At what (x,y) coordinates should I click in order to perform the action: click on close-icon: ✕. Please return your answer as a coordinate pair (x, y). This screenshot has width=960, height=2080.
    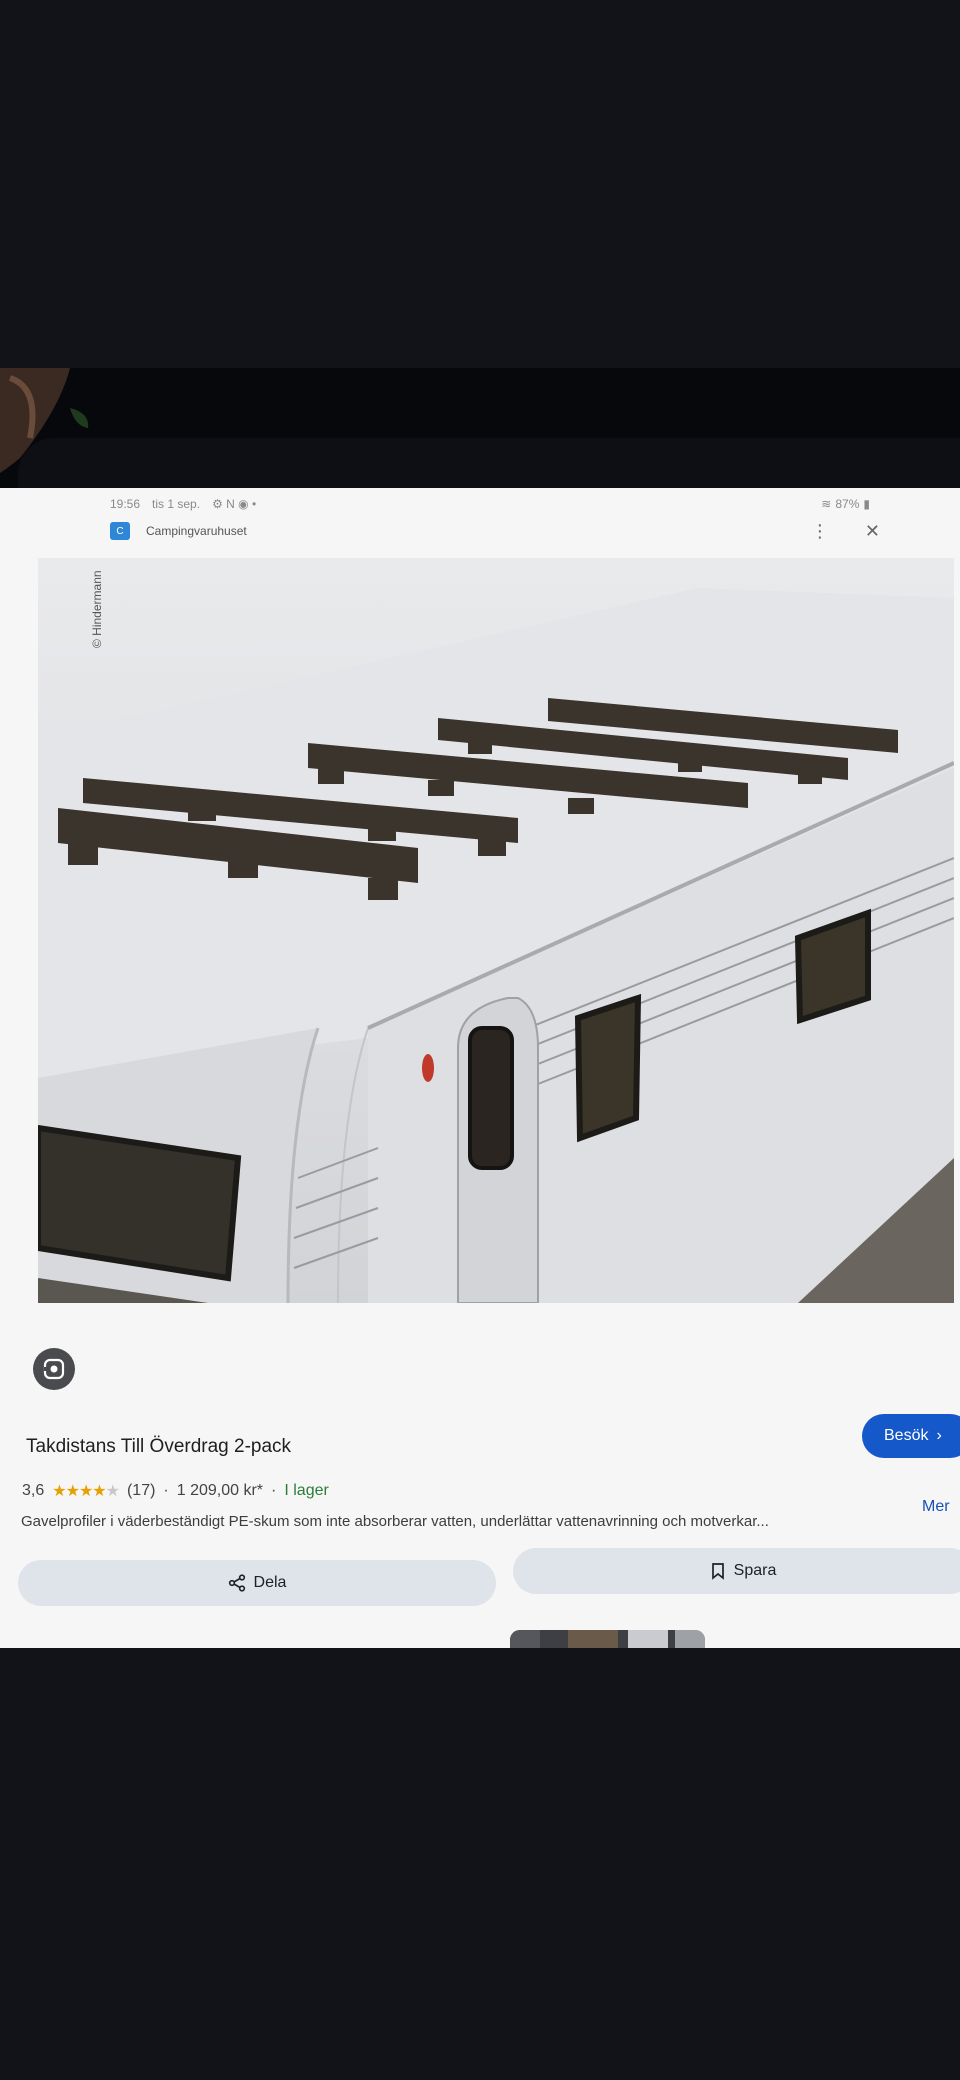
    Looking at the image, I should click on (872, 531).